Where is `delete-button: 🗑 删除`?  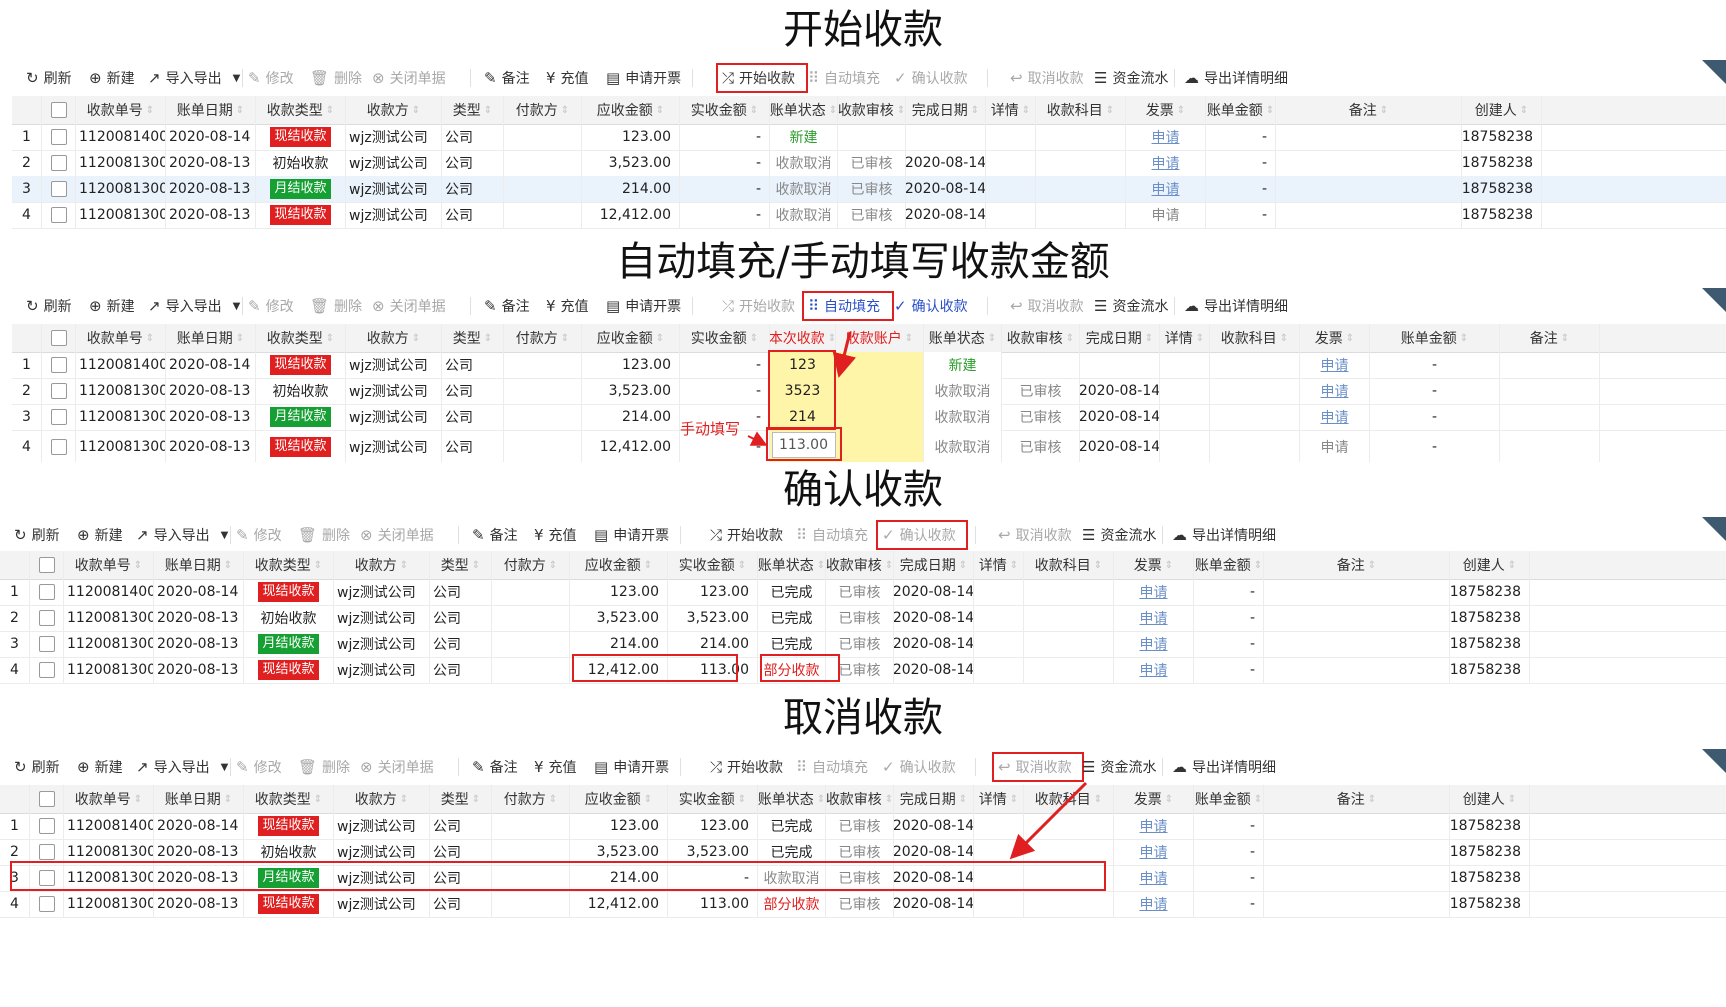 delete-button: 🗑 删除 is located at coordinates (324, 535).